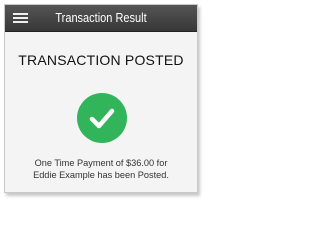 Image resolution: width=320 pixels, height=240 pixels. I want to click on status-heading: TRANSACTION POSTED, so click(101, 60).